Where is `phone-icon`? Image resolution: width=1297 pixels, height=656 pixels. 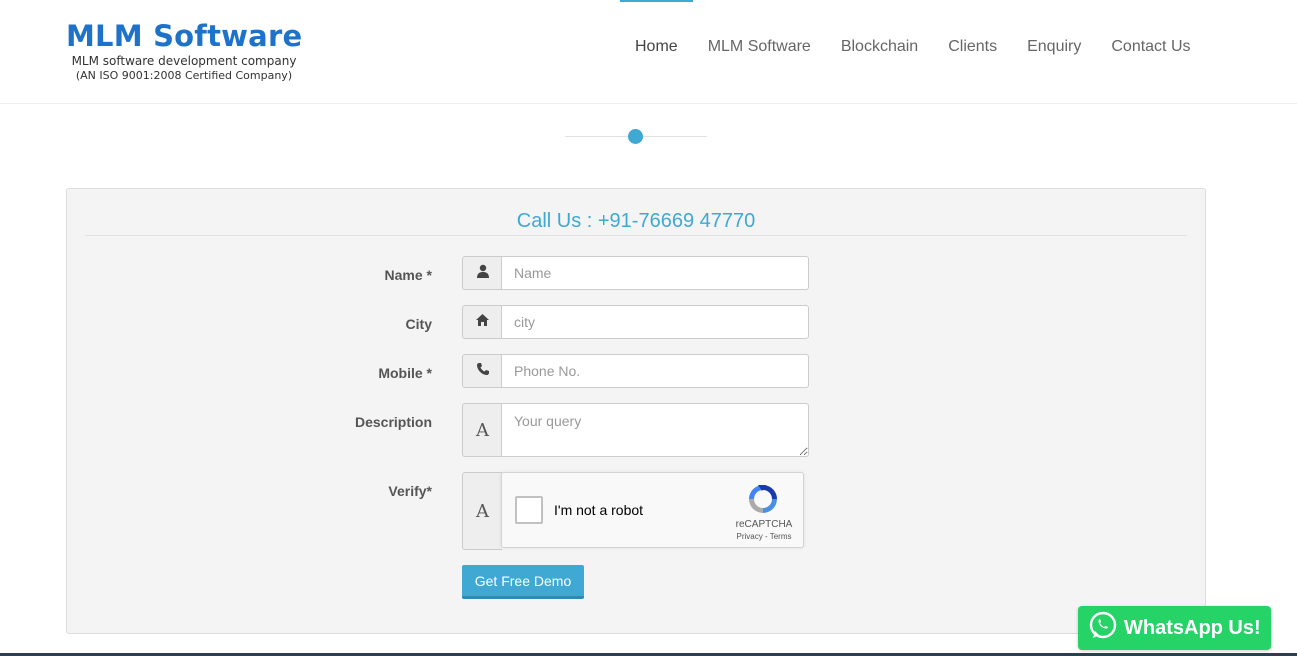
phone-icon is located at coordinates (483, 371).